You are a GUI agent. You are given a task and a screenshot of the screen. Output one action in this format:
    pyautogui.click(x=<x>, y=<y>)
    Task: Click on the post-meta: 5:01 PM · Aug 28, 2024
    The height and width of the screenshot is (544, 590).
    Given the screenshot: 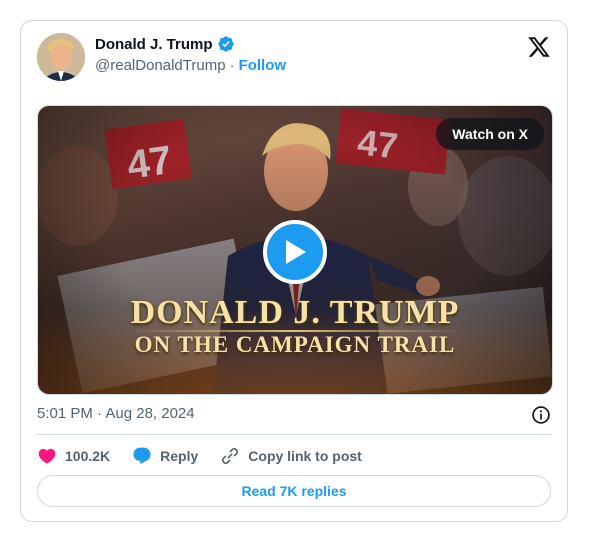 What is the action you would take?
    pyautogui.click(x=294, y=415)
    